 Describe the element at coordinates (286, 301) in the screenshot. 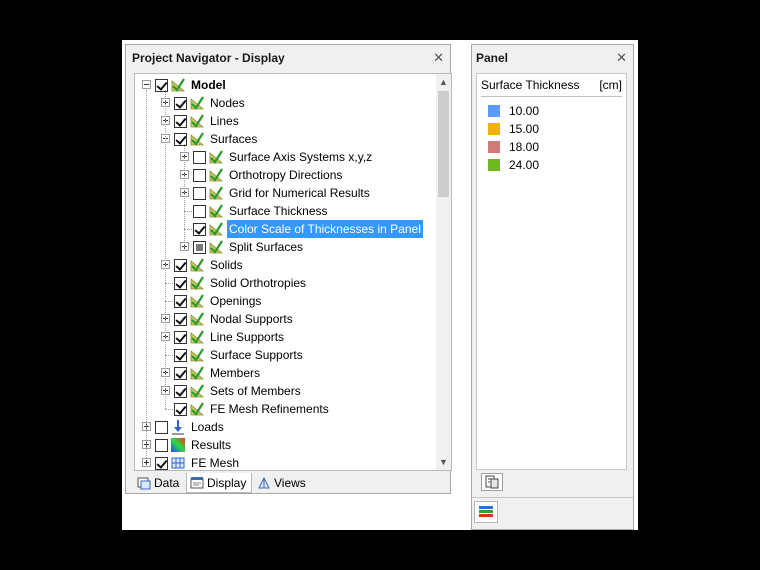

I see `tree-item-openings: Openings` at that location.